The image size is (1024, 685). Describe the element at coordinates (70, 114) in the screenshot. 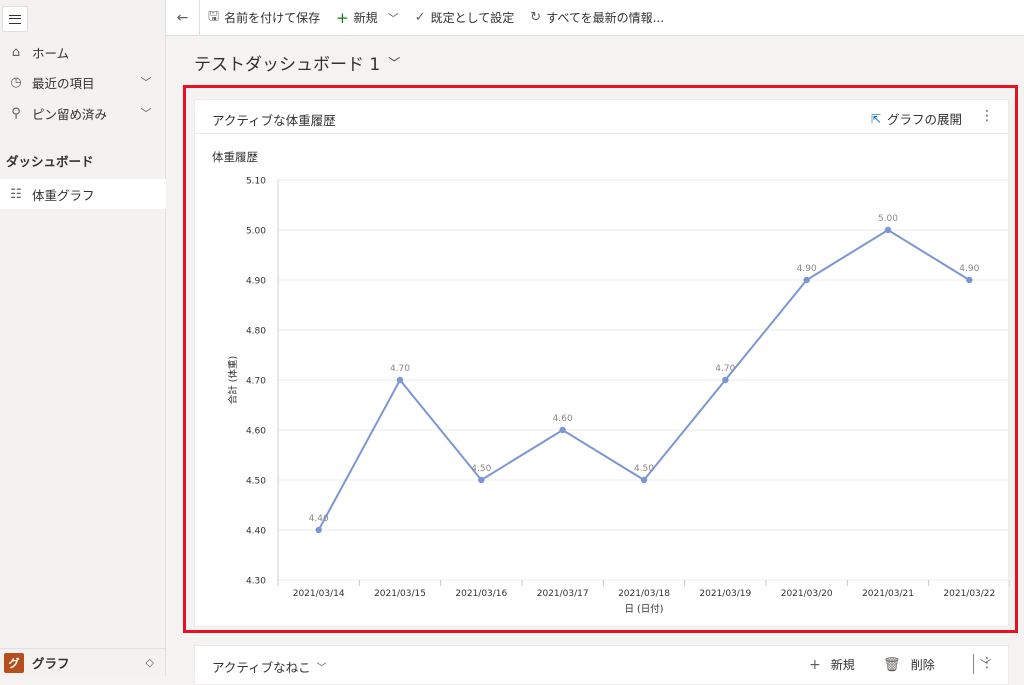

I see `sidebar-item-label: ピン留め済み` at that location.